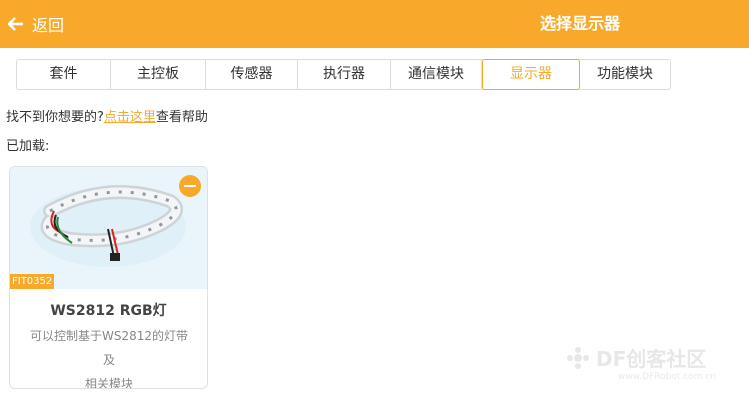 The image size is (749, 402). What do you see at coordinates (16, 24) in the screenshot?
I see `arrow-left-icon` at bounding box center [16, 24].